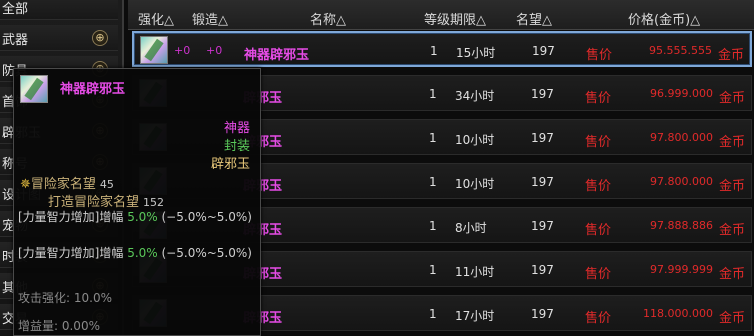 The height and width of the screenshot is (336, 754). Describe the element at coordinates (681, 225) in the screenshot. I see `price-value: 97.888.886` at that location.